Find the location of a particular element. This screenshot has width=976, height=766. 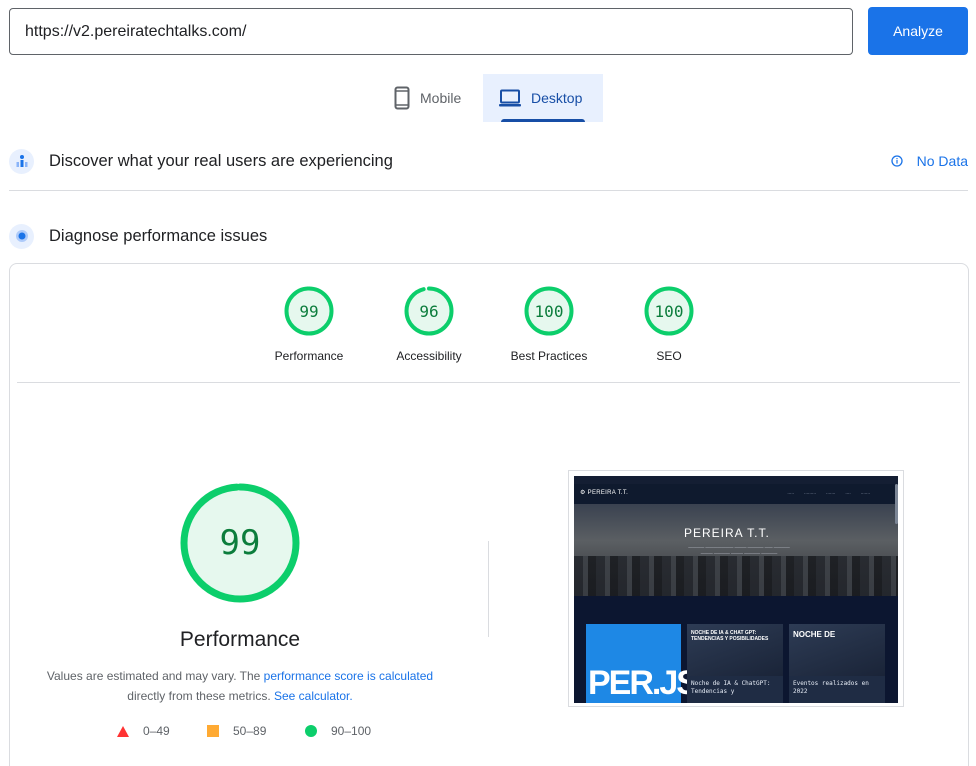

performance-big-gauge: 99 is located at coordinates (240, 543).